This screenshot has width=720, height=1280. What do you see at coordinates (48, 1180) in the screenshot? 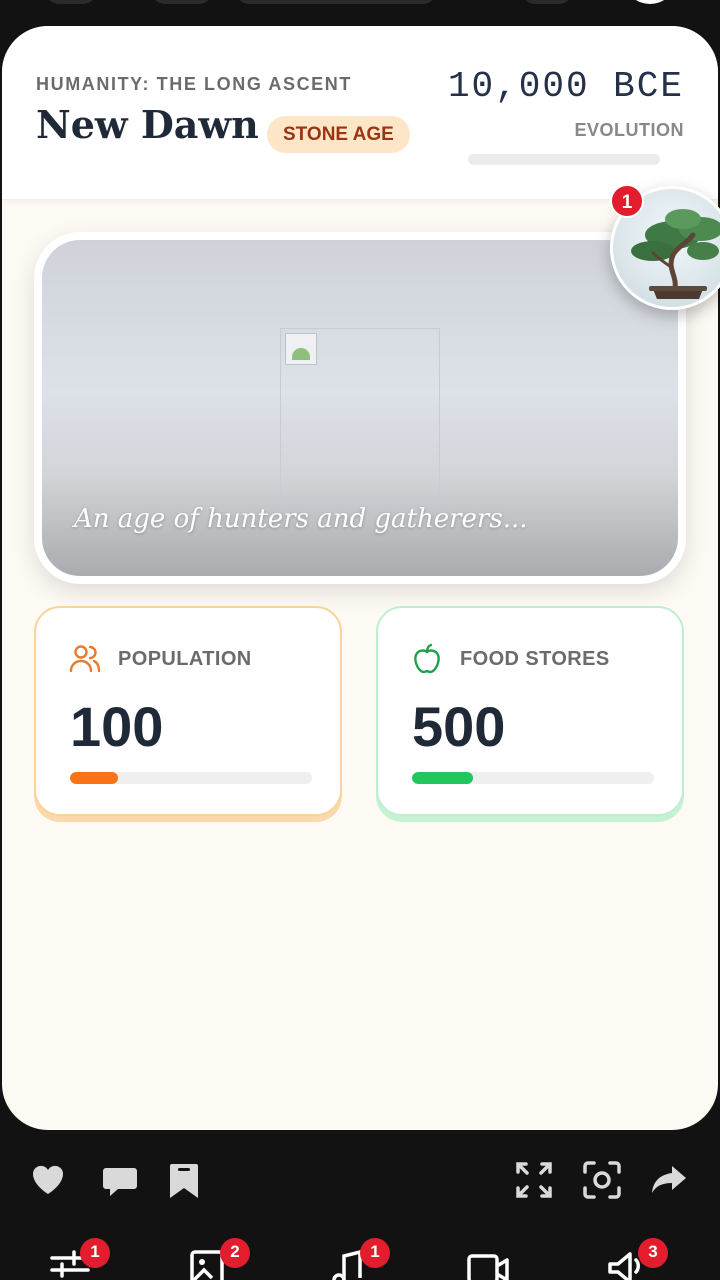
I see `heart-icon` at bounding box center [48, 1180].